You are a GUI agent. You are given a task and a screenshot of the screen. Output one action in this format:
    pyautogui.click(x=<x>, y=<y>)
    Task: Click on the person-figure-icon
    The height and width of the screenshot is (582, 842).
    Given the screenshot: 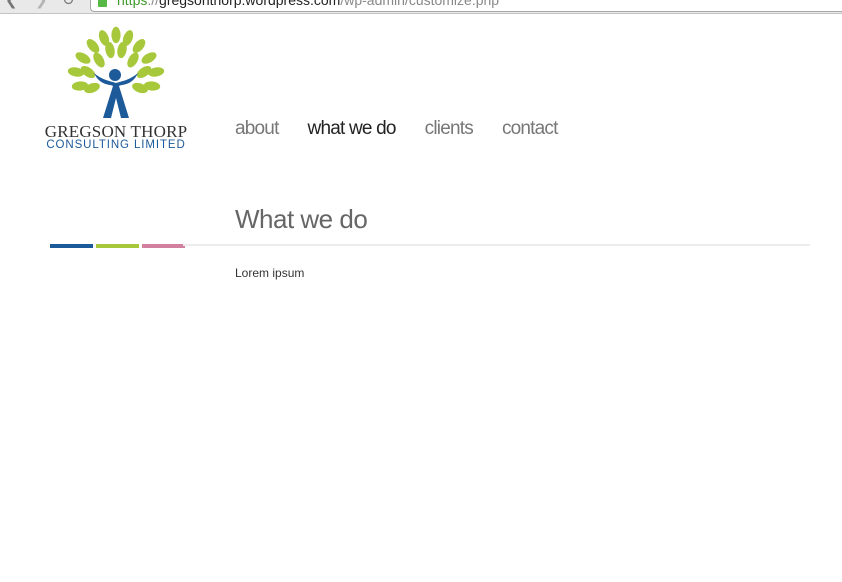 What is the action you would take?
    pyautogui.click(x=116, y=93)
    